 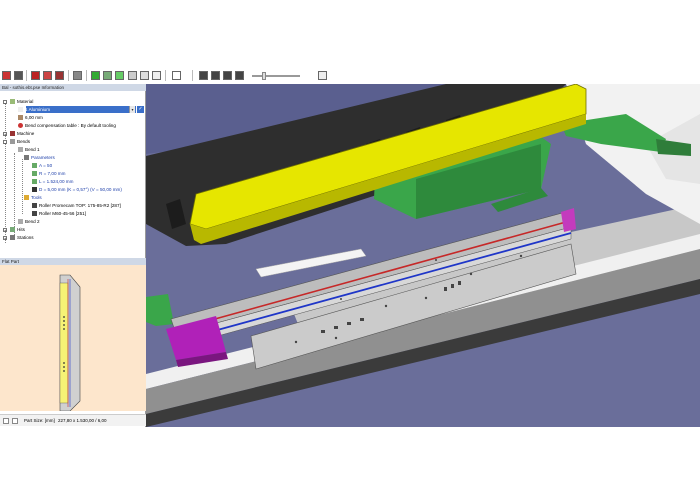 I want to click on tree-node-param-a: A = 50, so click(x=42, y=165).